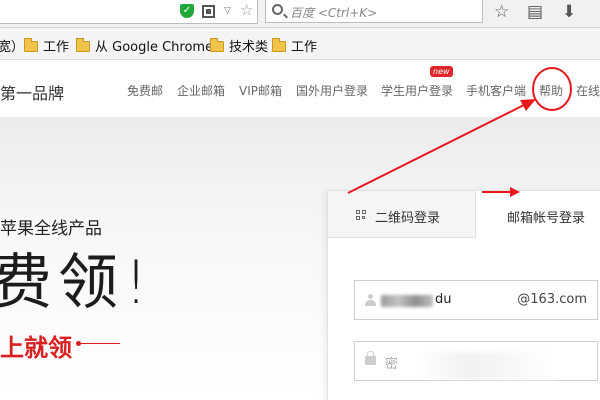 The image size is (600, 400). Describe the element at coordinates (77, 283) in the screenshot. I see `hero-headline: 费领!` at that location.